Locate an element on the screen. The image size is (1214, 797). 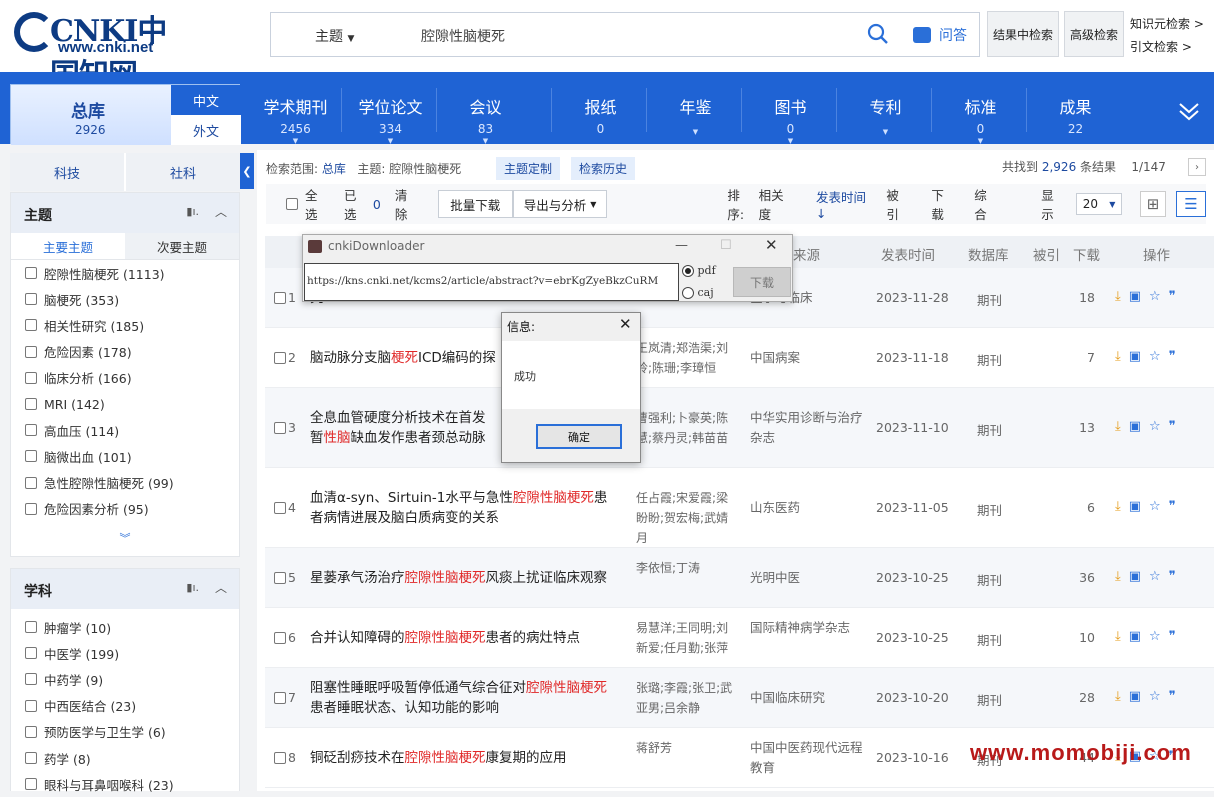
sort-cited: 被引 is located at coordinates (898, 204).